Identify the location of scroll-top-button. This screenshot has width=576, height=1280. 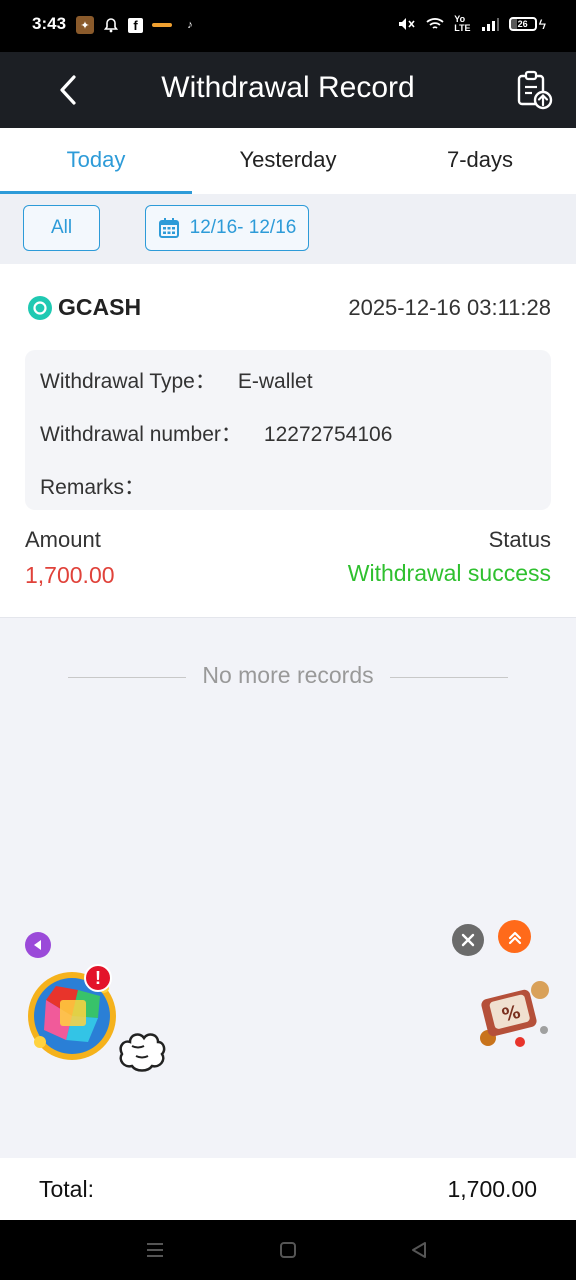
(514, 936).